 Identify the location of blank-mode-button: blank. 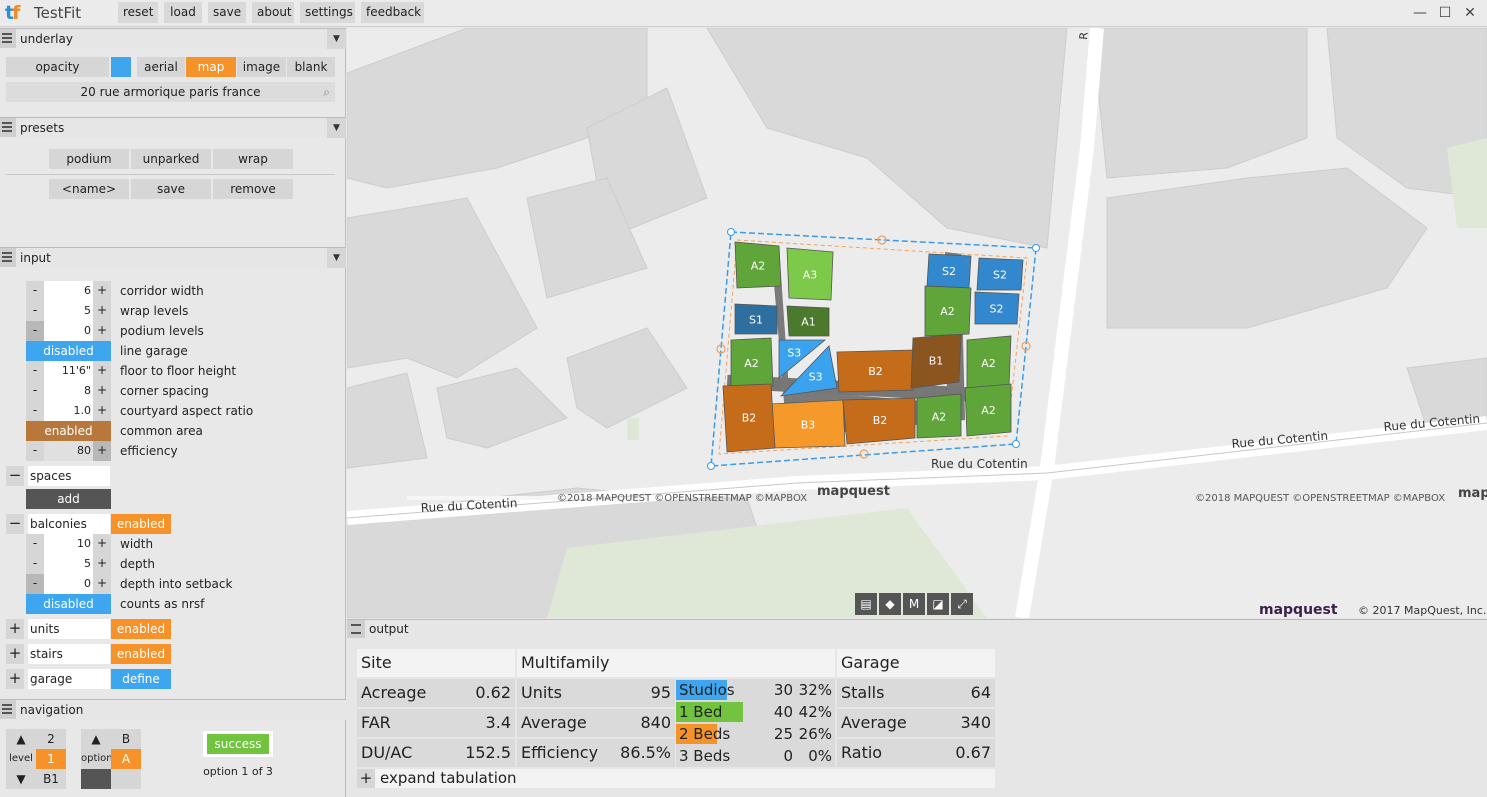
(311, 67).